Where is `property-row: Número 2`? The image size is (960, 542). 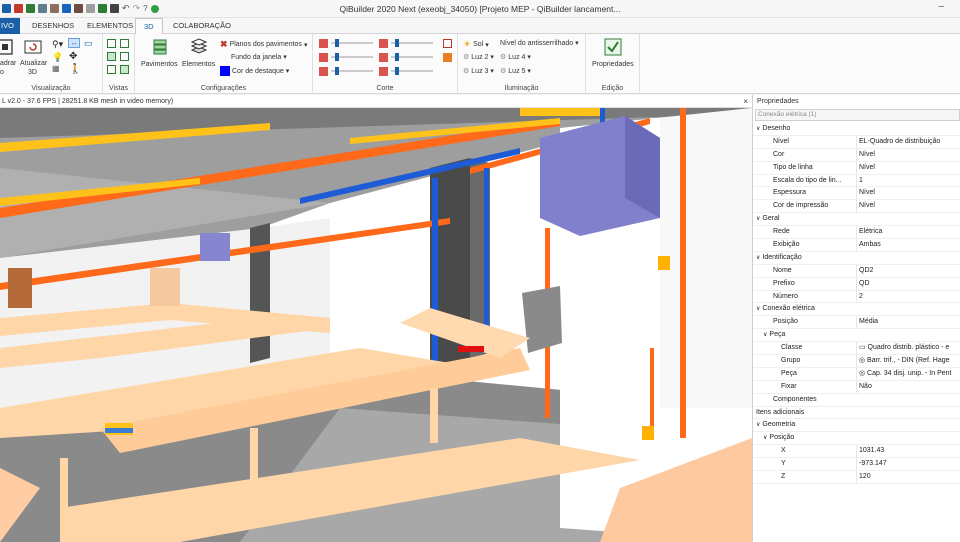 property-row: Número 2 is located at coordinates (856, 297).